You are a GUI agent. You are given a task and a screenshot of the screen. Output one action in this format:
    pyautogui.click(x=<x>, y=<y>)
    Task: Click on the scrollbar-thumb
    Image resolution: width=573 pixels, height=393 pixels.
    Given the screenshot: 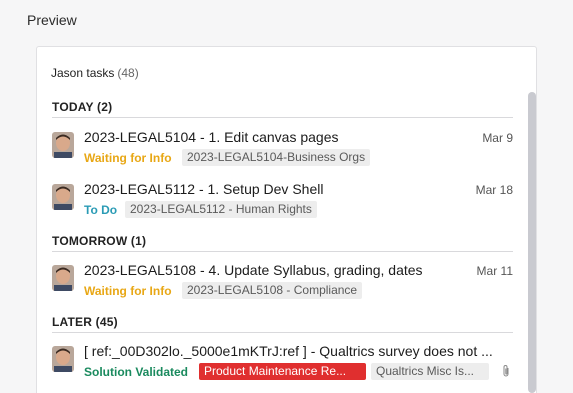 What is the action you would take?
    pyautogui.click(x=532, y=242)
    